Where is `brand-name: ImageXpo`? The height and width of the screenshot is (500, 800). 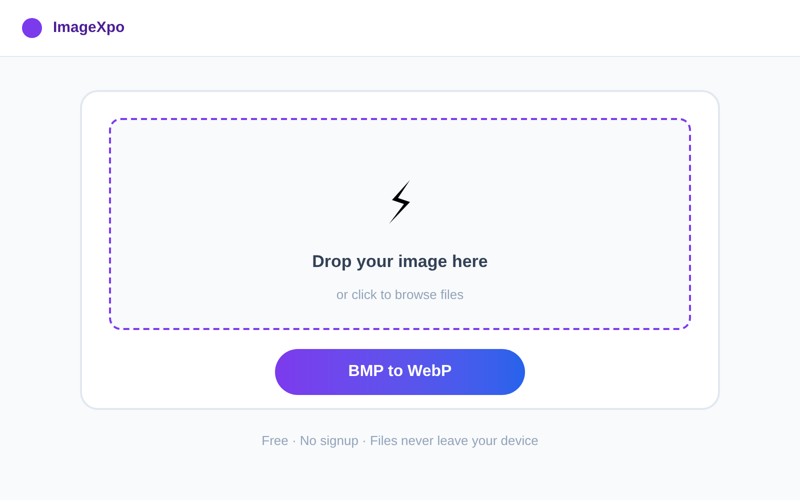
brand-name: ImageXpo is located at coordinates (89, 28).